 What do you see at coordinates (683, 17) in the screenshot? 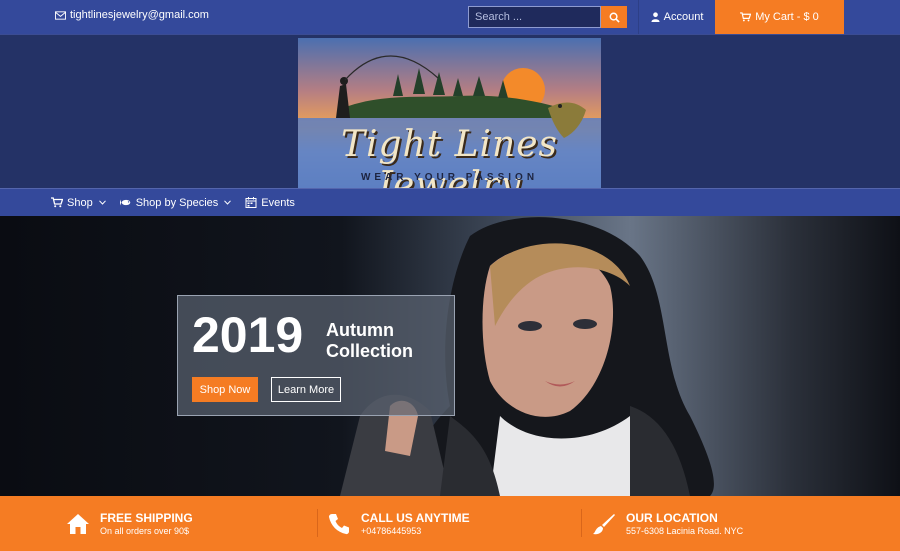
I see `account-label: Account` at bounding box center [683, 17].